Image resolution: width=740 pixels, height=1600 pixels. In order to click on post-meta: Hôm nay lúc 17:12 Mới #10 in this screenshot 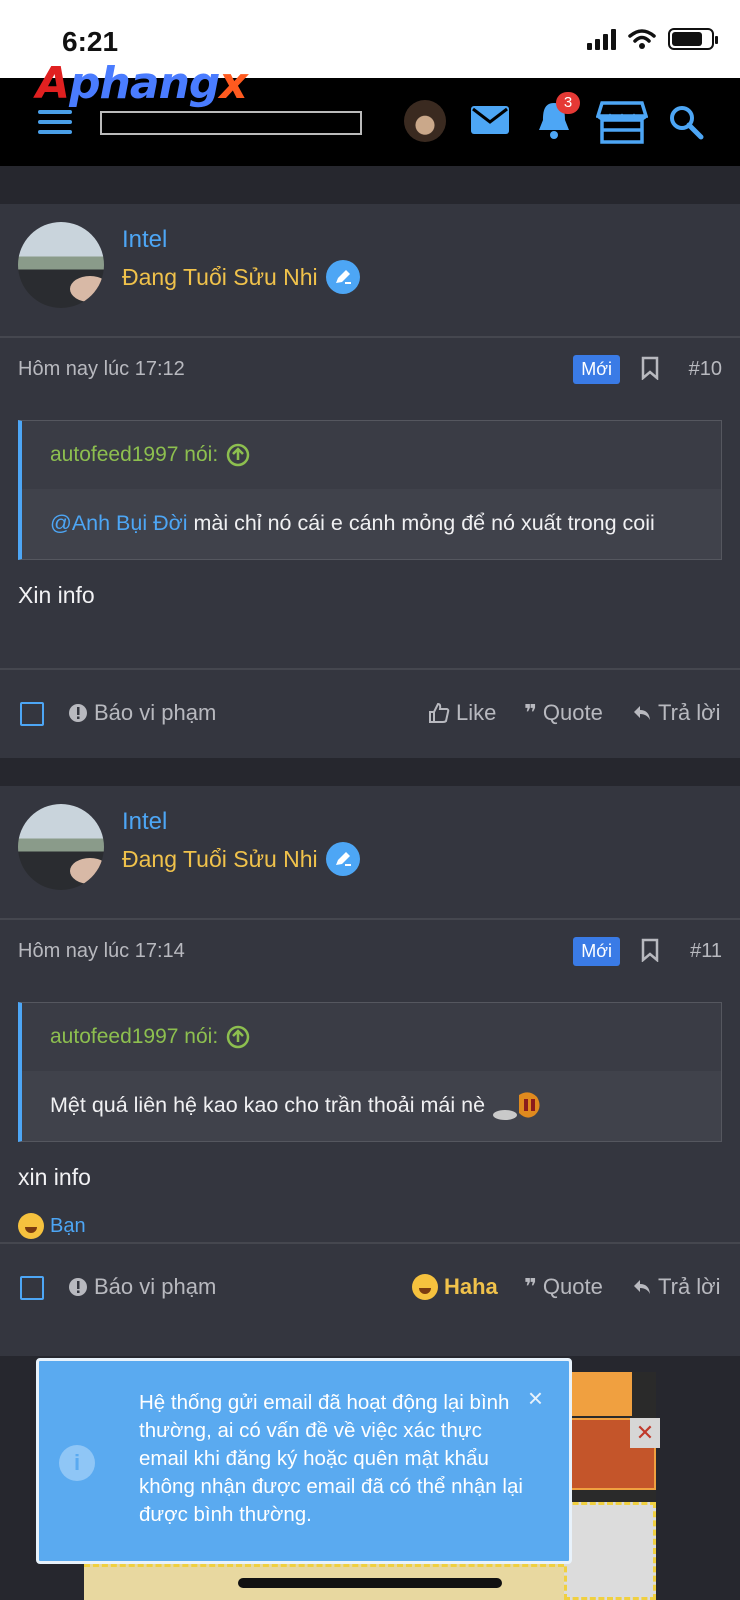, I will do `click(370, 370)`.